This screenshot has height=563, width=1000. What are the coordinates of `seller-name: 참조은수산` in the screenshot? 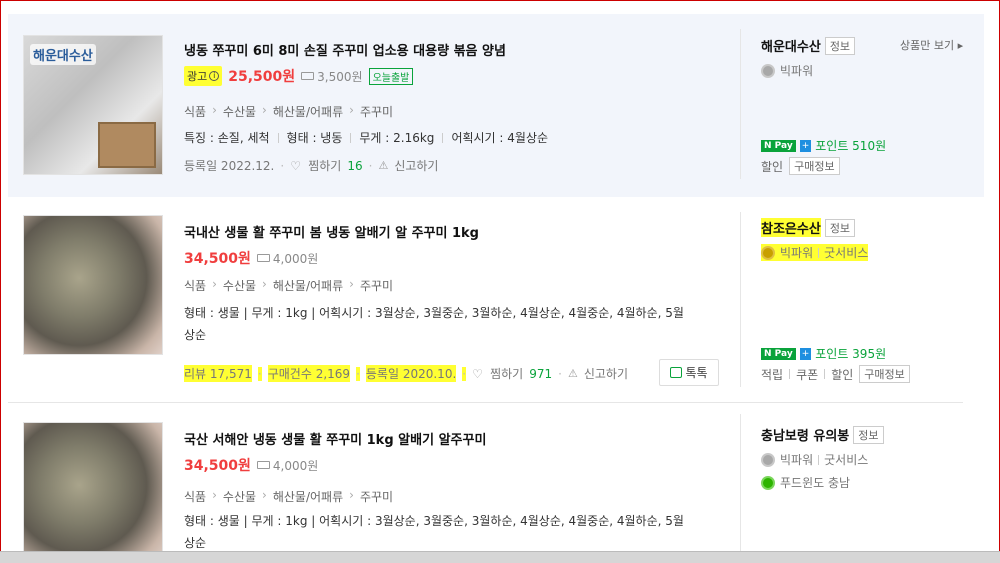 It's located at (791, 227).